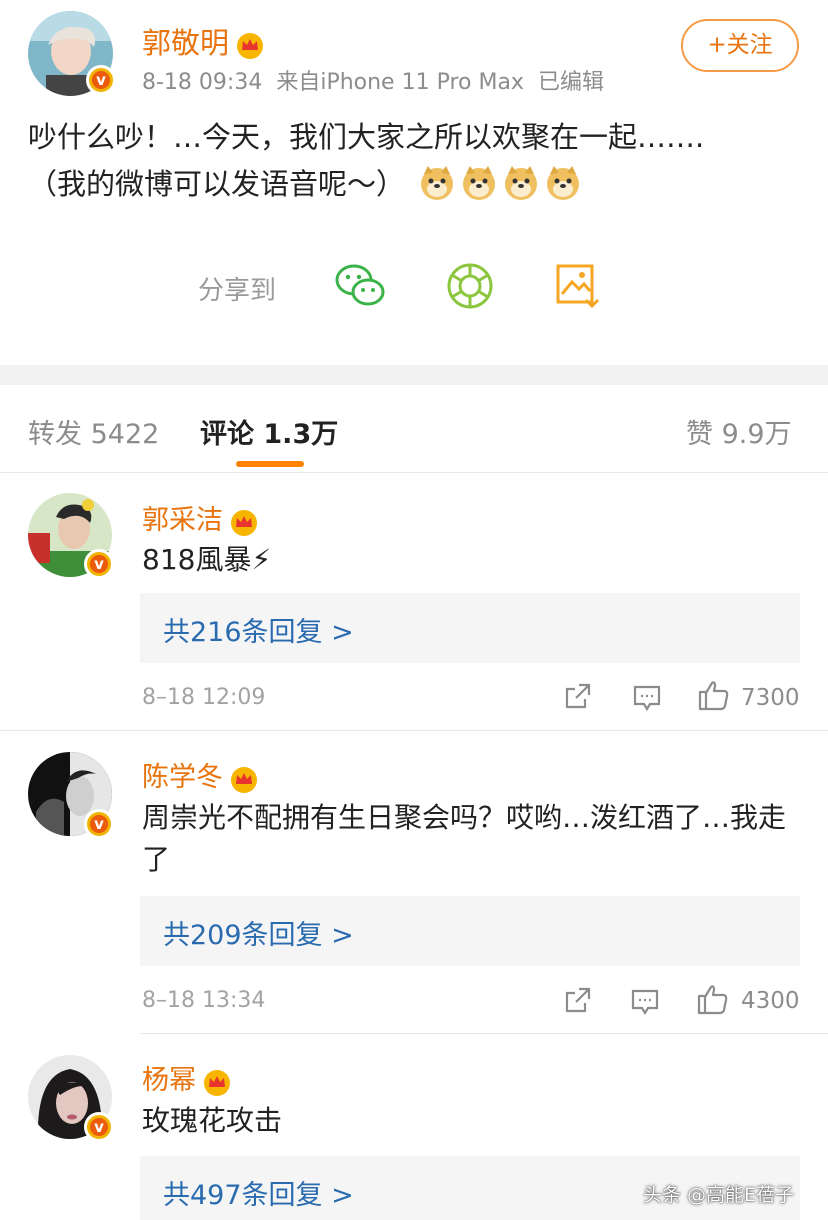 The image size is (828, 1220). What do you see at coordinates (237, 291) in the screenshot?
I see `share-label: 分享到` at bounding box center [237, 291].